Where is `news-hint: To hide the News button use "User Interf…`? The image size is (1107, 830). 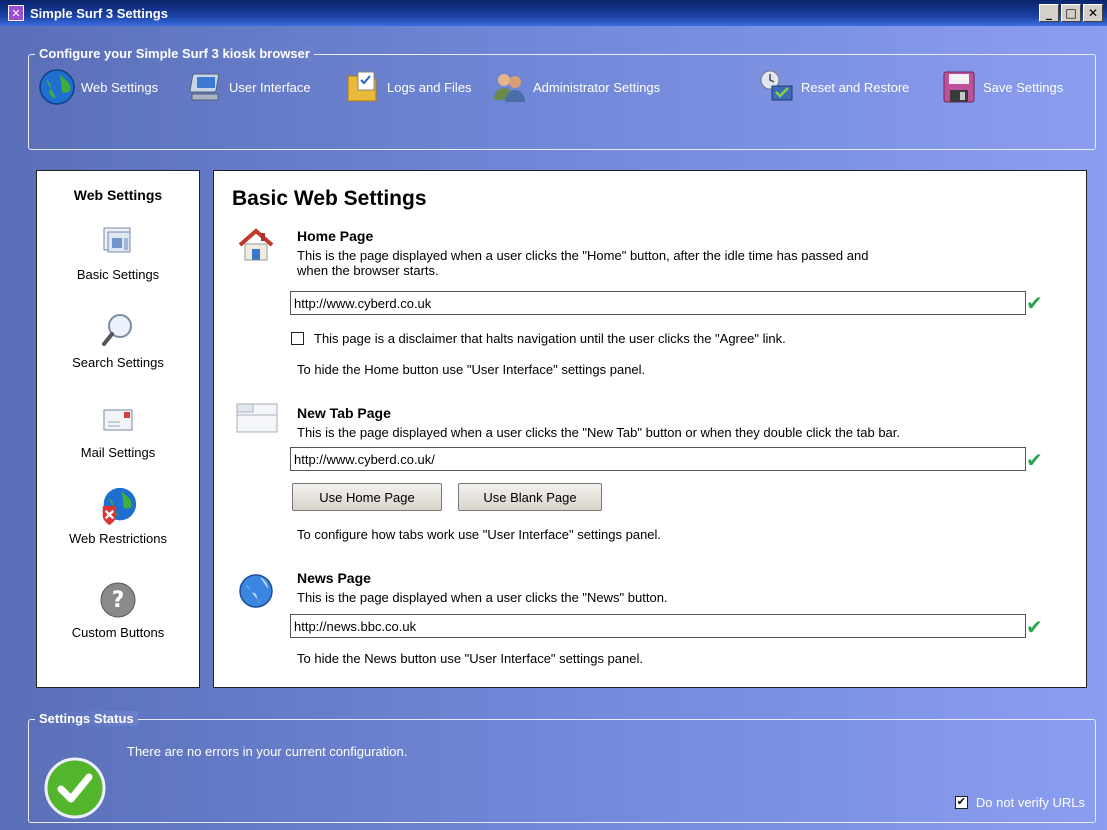 news-hint: To hide the News button use "User Interf… is located at coordinates (470, 658).